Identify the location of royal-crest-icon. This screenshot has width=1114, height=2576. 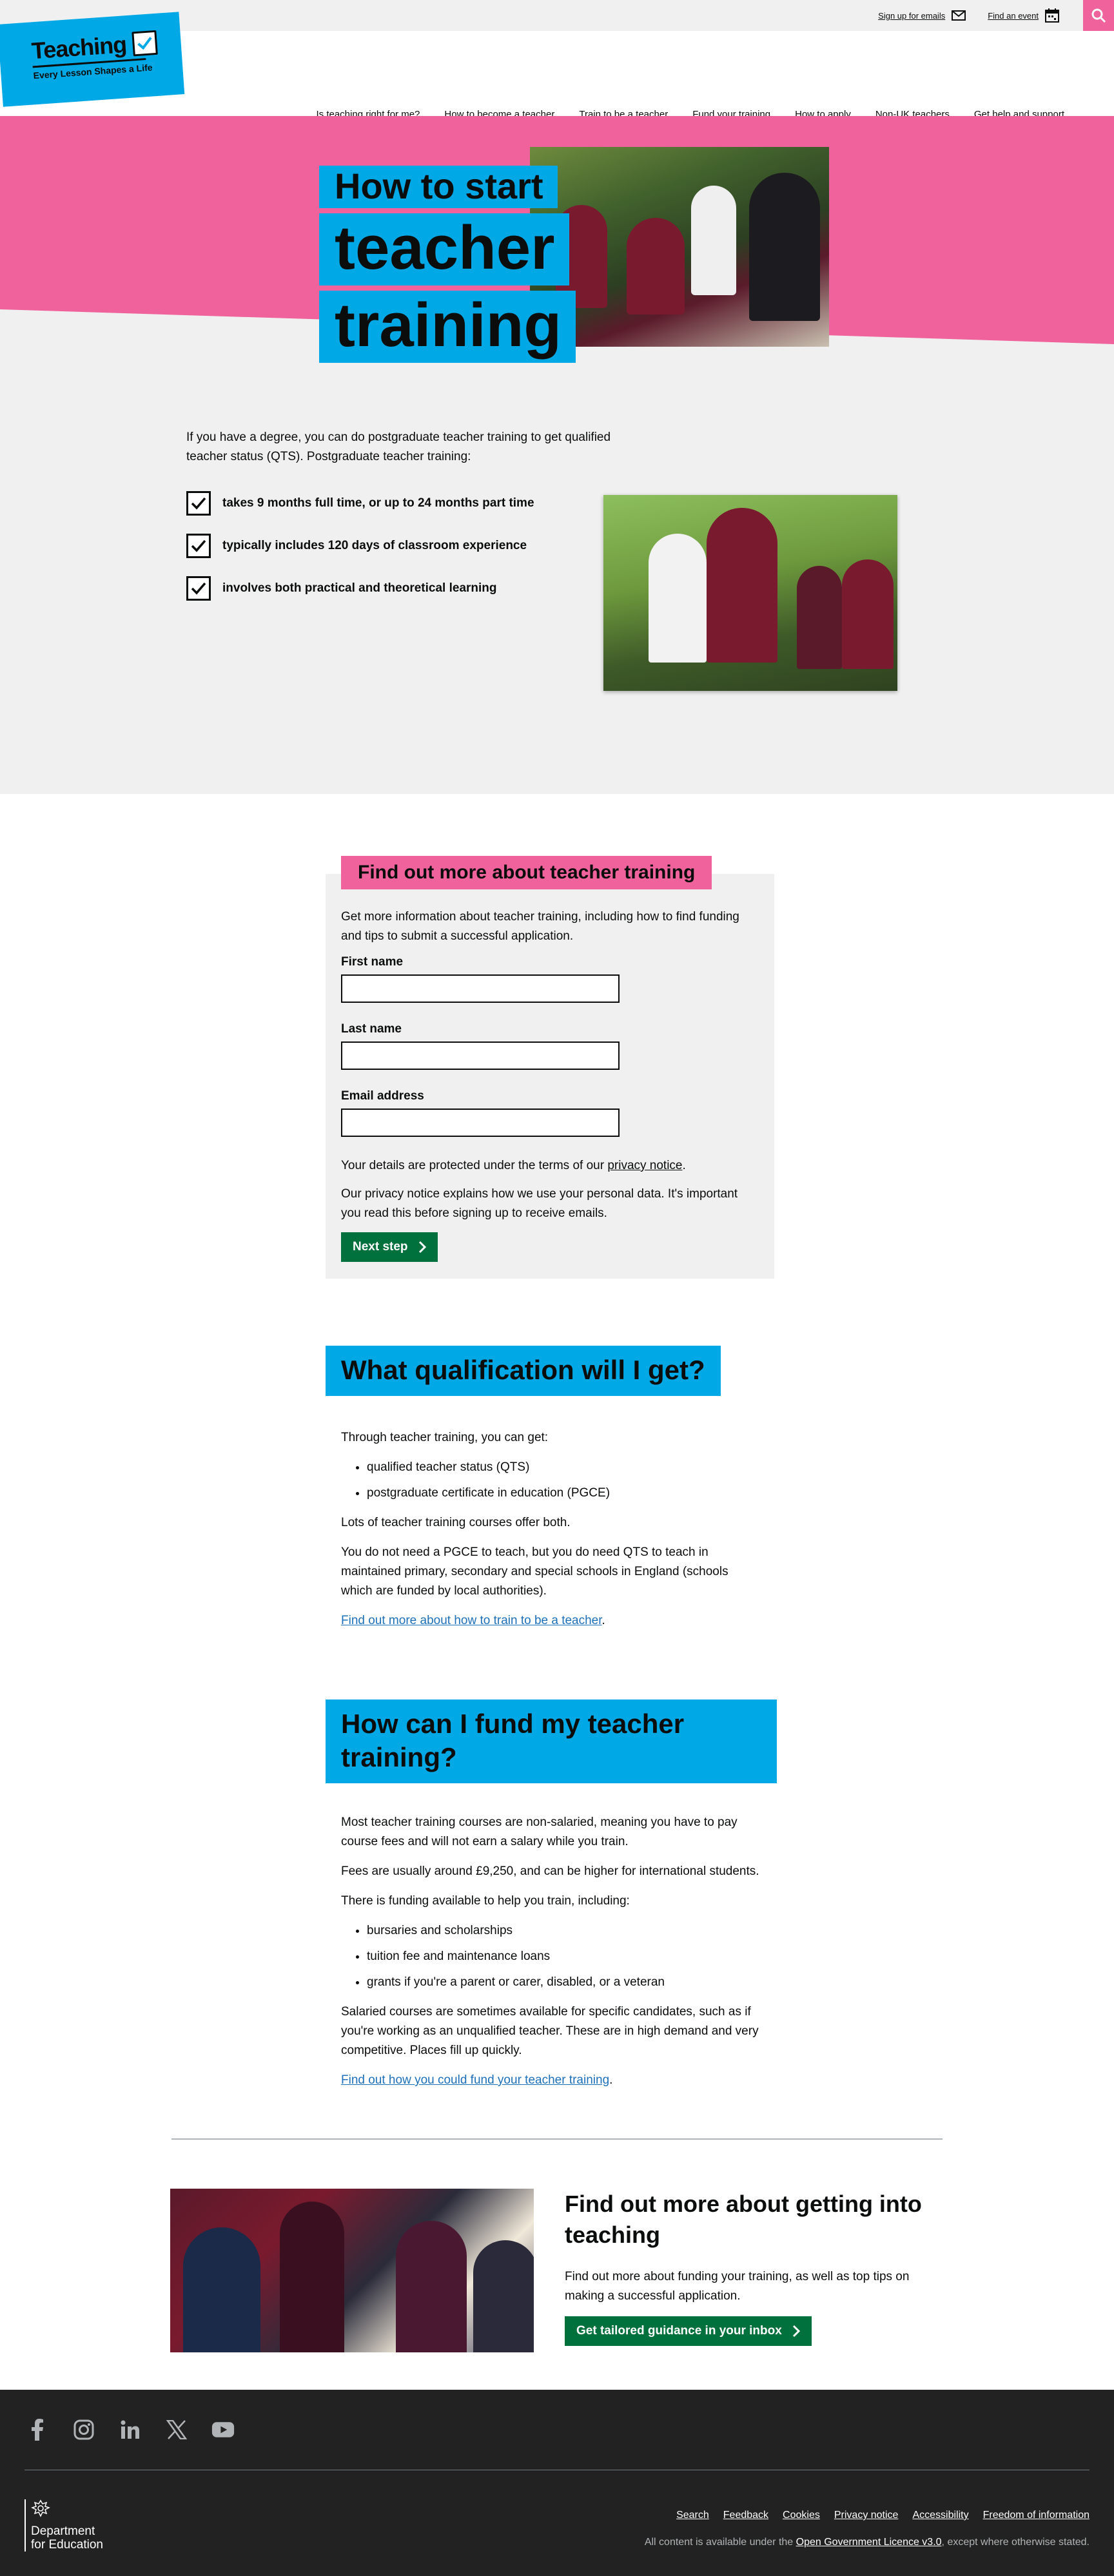
(67, 2510).